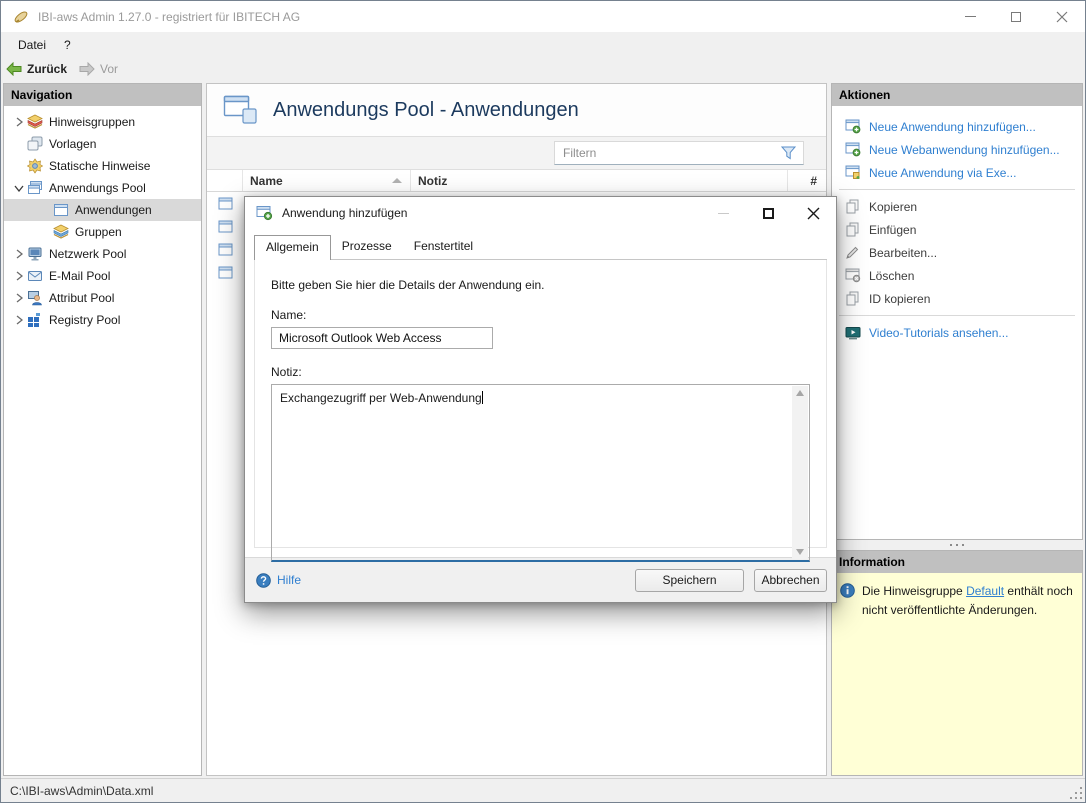 This screenshot has height=803, width=1086. I want to click on dialog-minimize-button, so click(723, 213).